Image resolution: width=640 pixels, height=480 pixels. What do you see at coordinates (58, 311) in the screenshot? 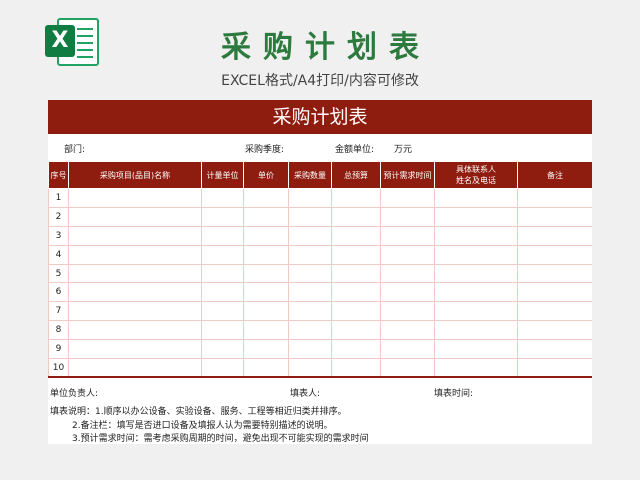
I see `row-number-cell: 7` at bounding box center [58, 311].